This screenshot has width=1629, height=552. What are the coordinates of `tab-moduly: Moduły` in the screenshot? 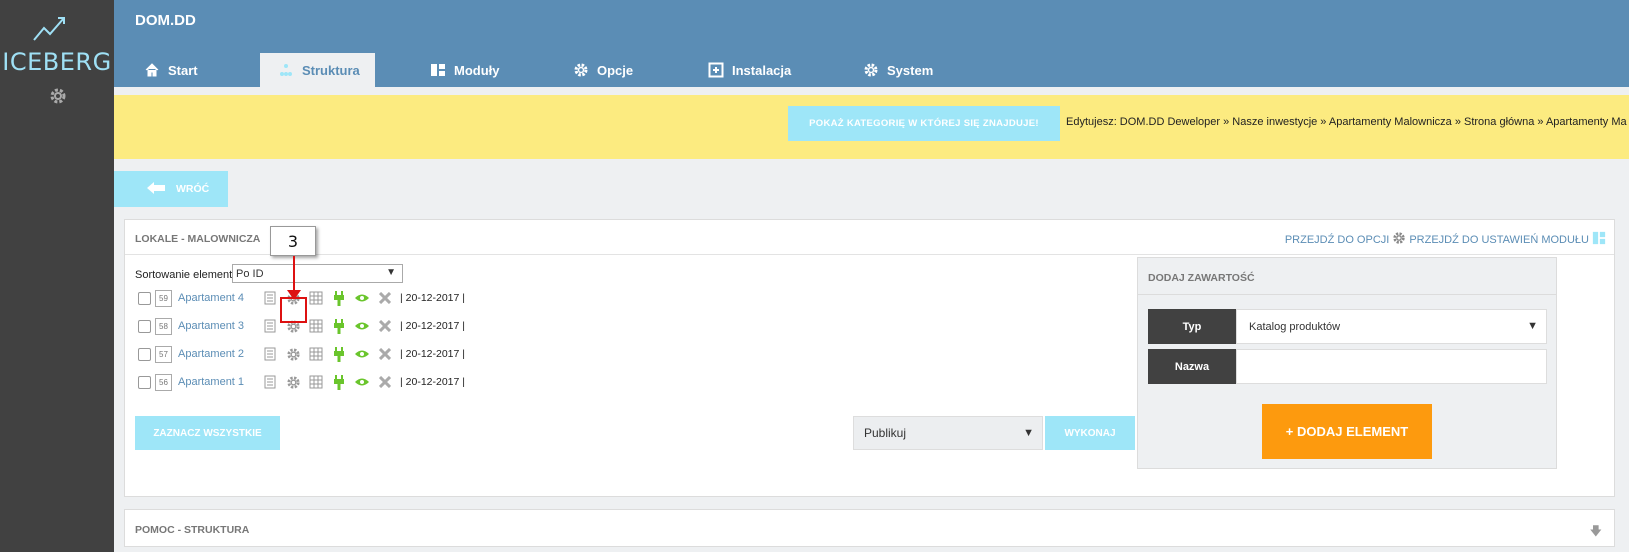 It's located at (467, 70).